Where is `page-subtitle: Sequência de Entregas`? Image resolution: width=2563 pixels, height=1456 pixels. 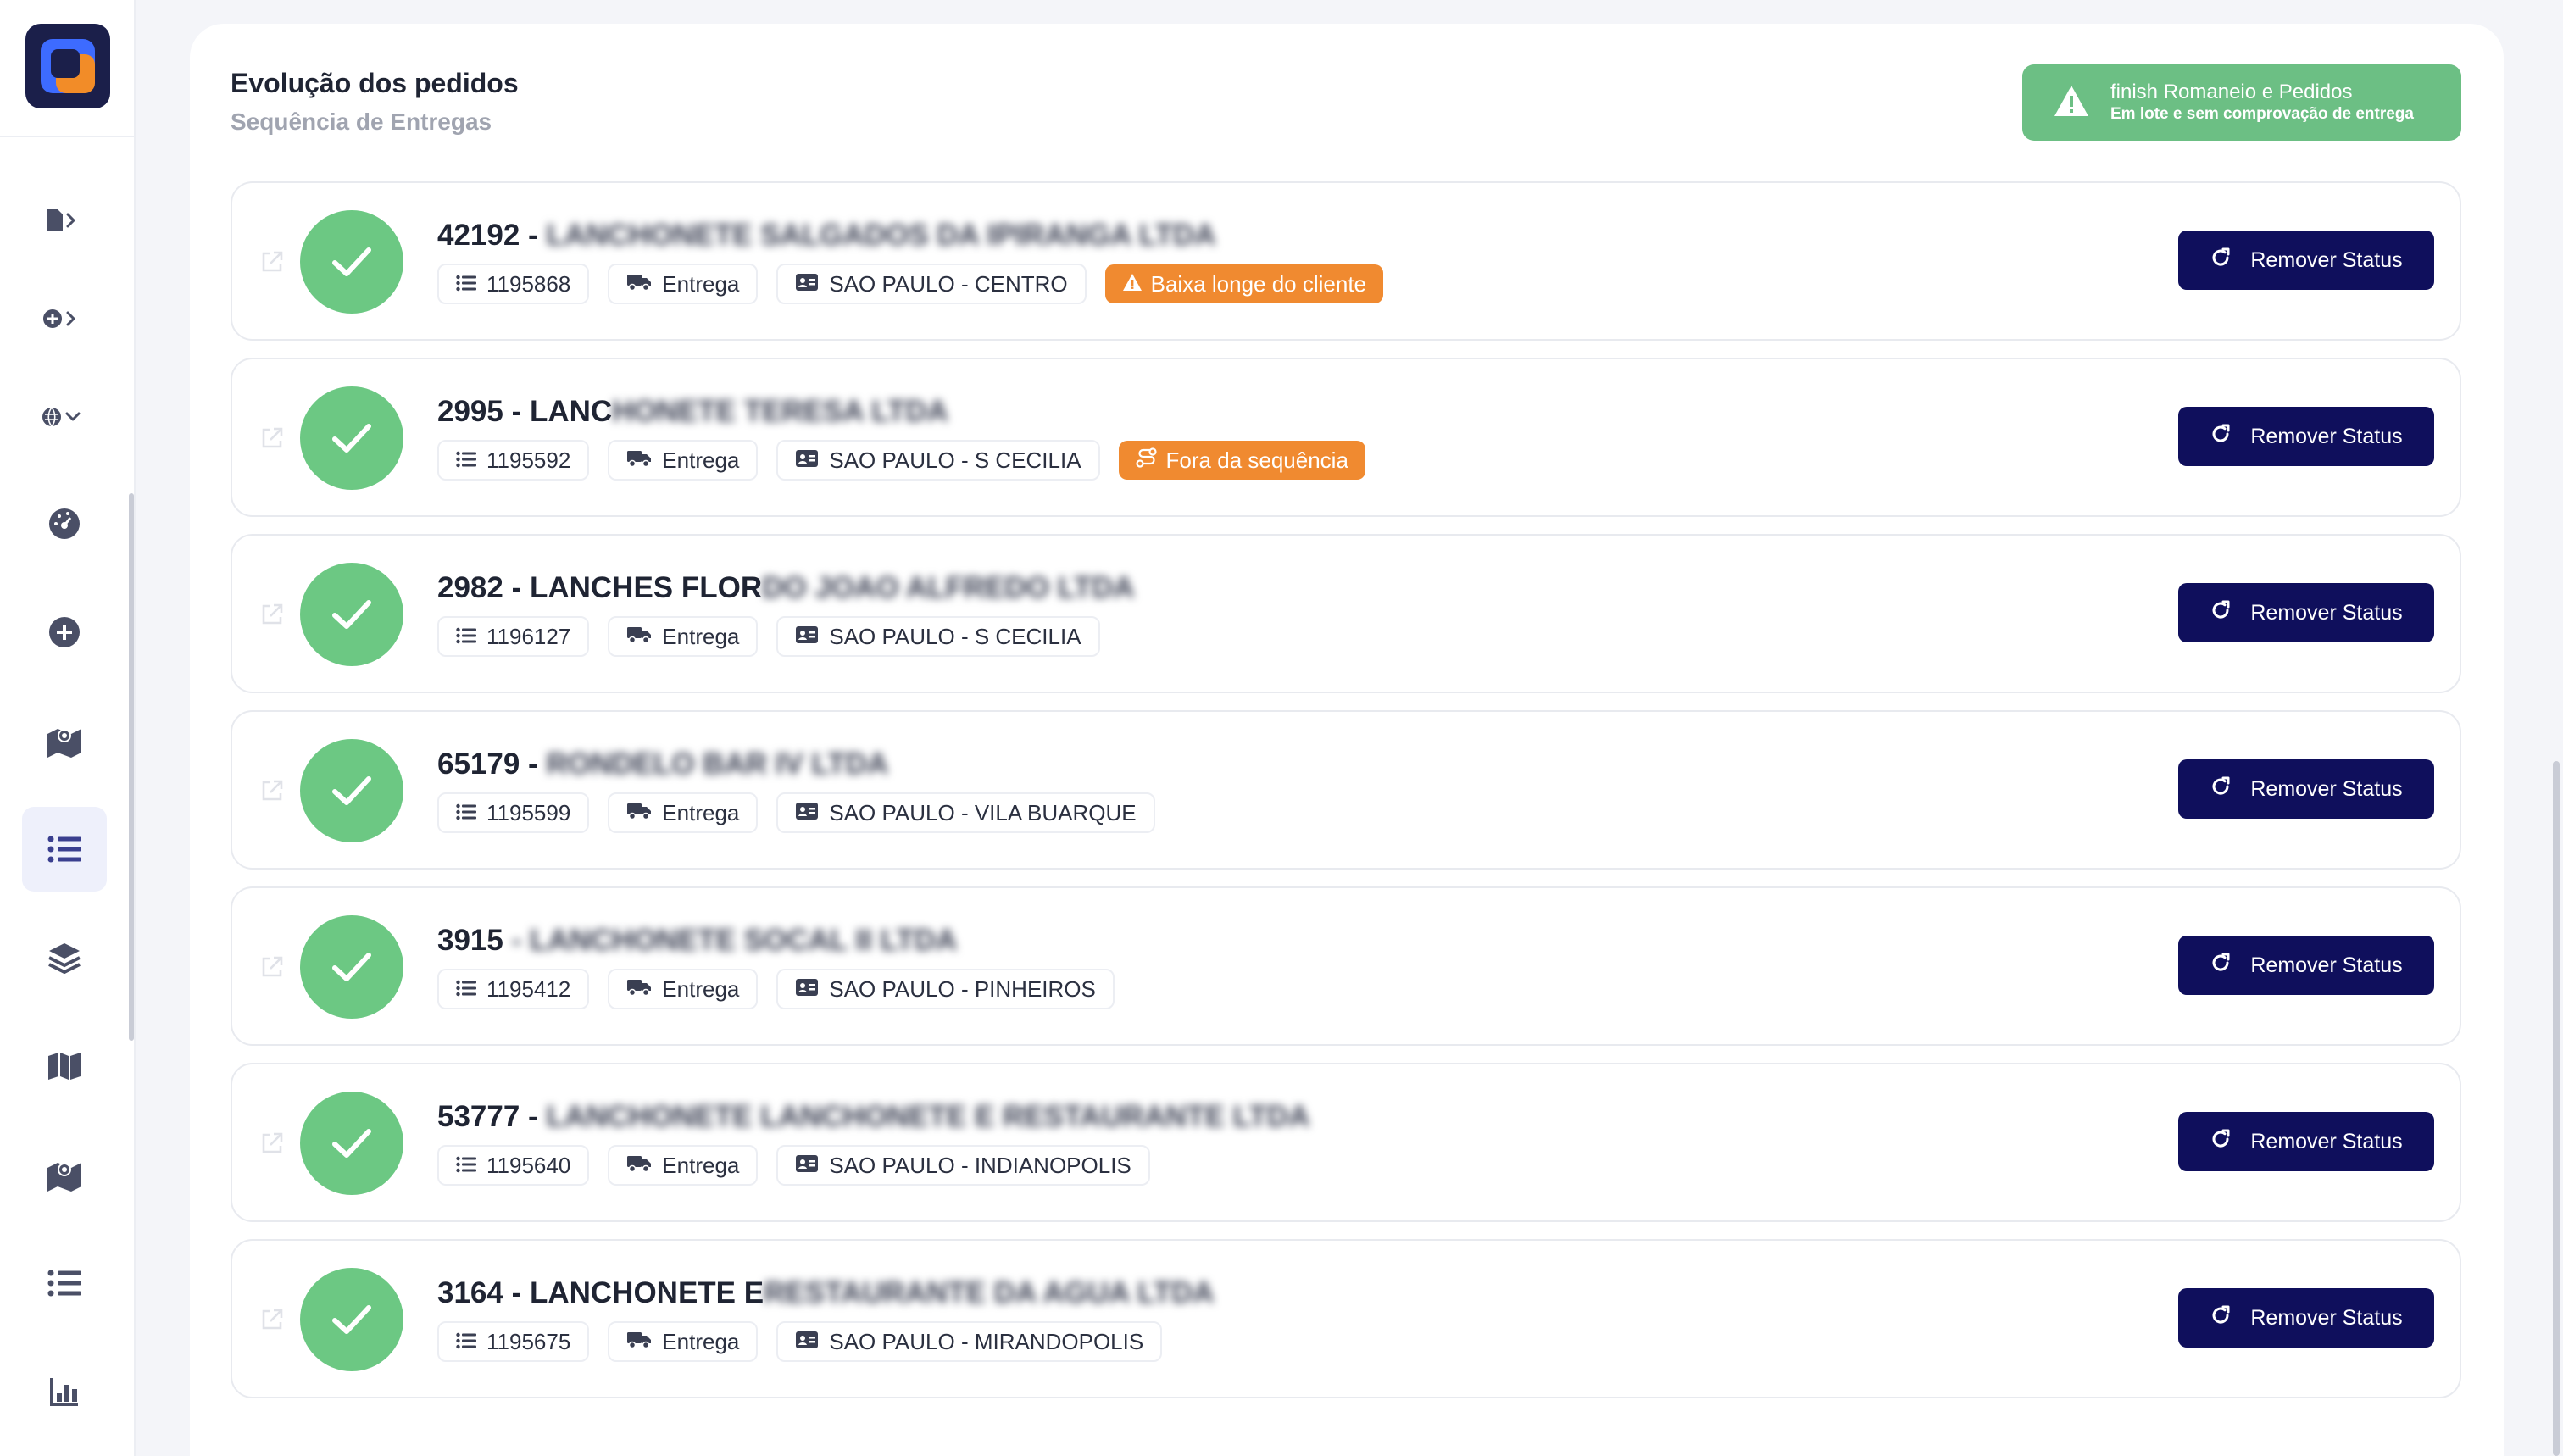
page-subtitle: Sequência de Entregas is located at coordinates (361, 121).